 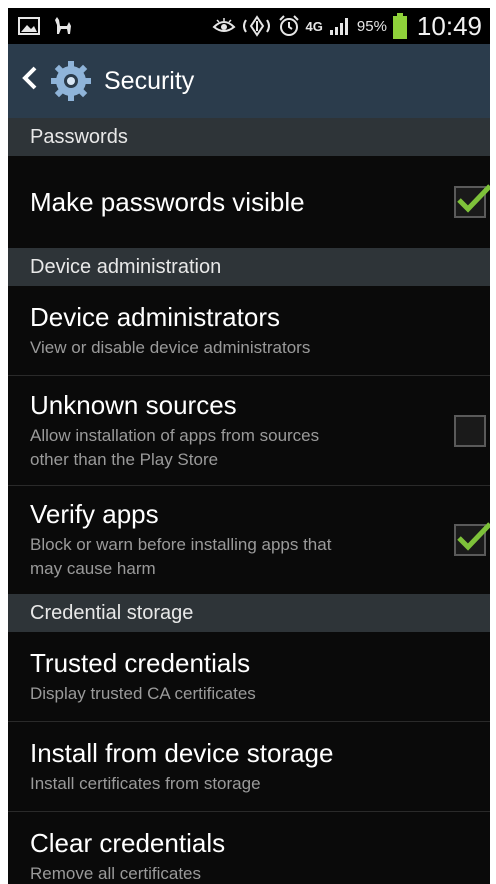 What do you see at coordinates (175, 435) in the screenshot?
I see `unknown-sources-subtitle-line1: Allow installation of apps from sources` at bounding box center [175, 435].